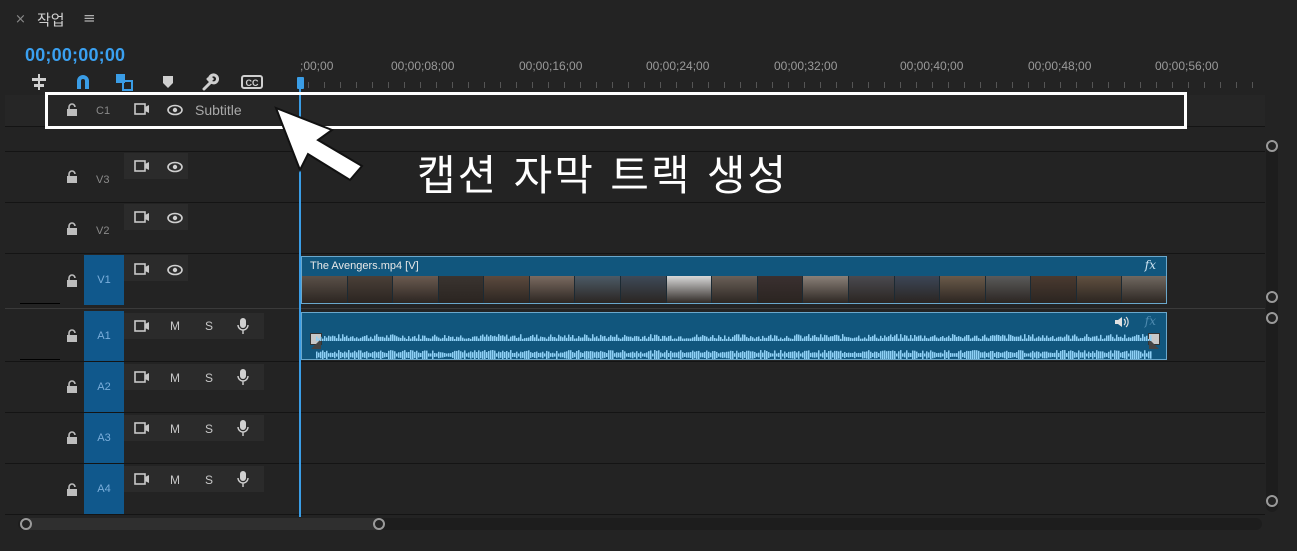 The height and width of the screenshot is (551, 1297). Describe the element at coordinates (1272, 326) in the screenshot. I see `vertical-scrollbar` at that location.